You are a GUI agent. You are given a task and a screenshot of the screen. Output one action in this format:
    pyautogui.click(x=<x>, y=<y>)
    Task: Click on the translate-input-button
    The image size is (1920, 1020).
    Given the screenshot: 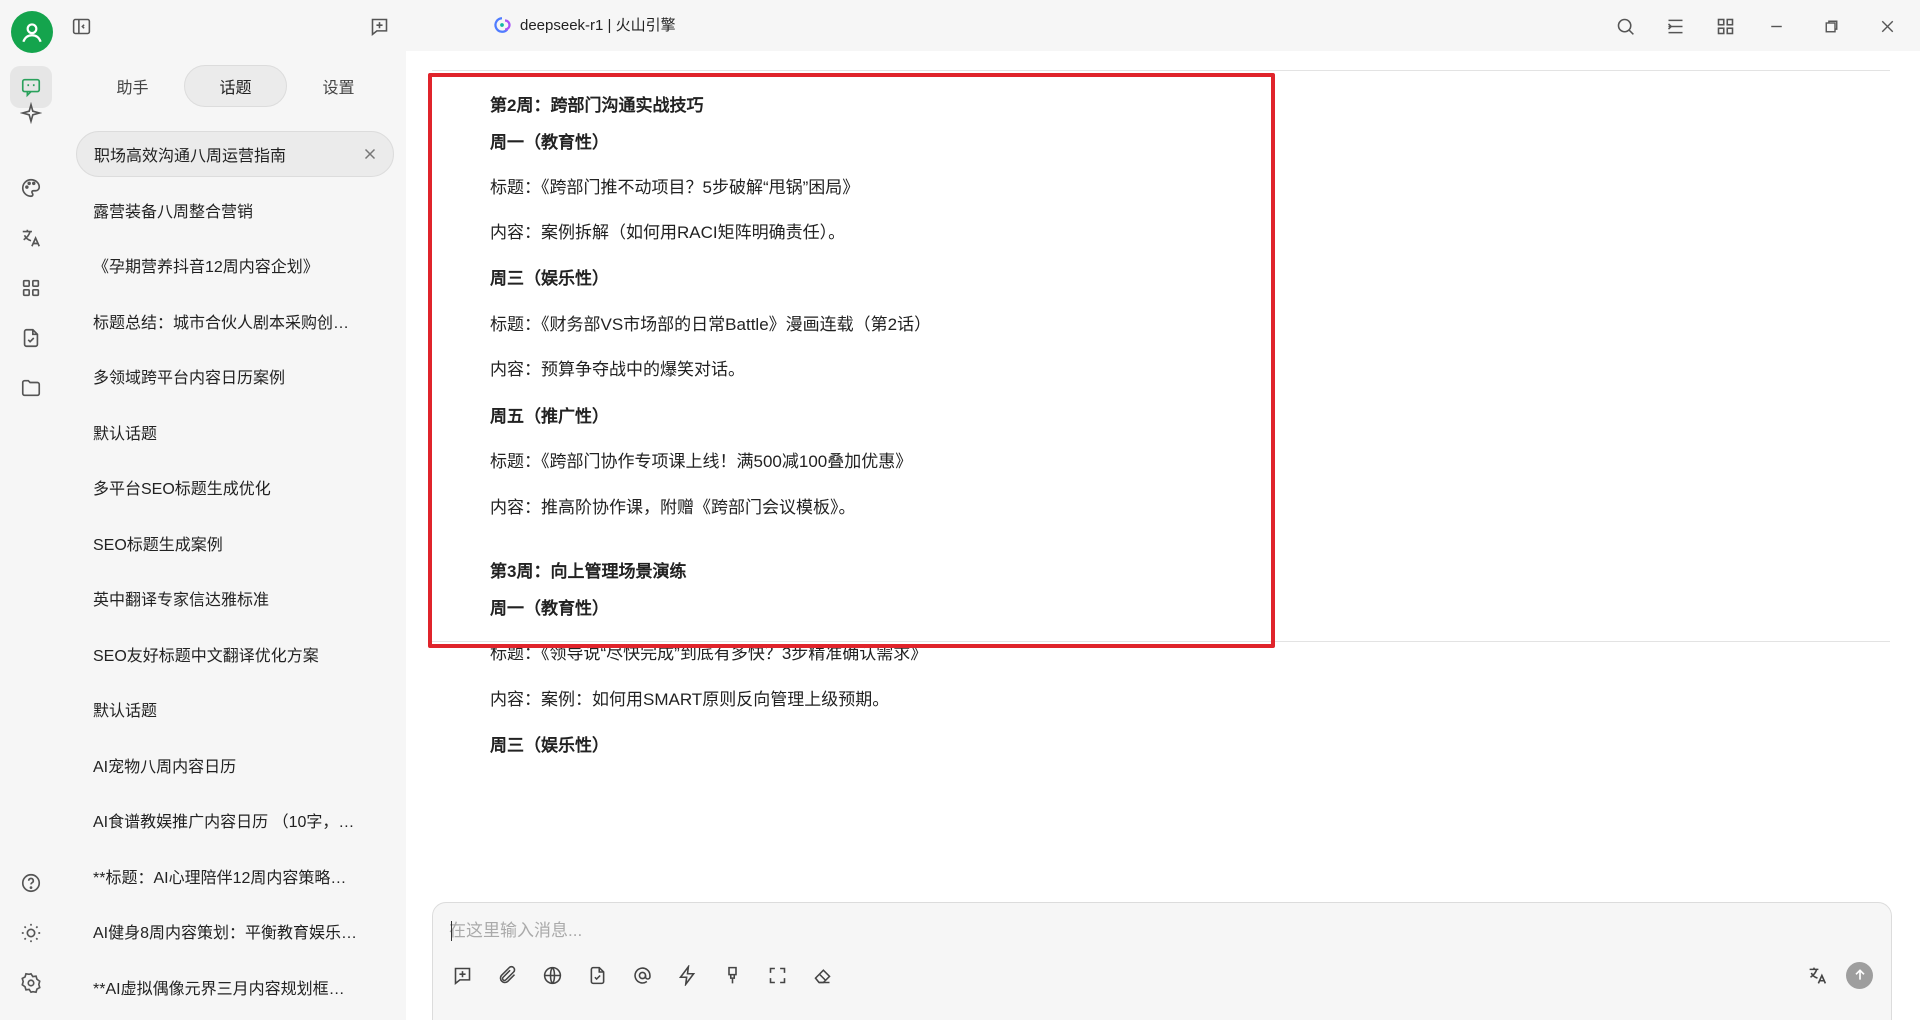 What is the action you would take?
    pyautogui.click(x=1817, y=975)
    